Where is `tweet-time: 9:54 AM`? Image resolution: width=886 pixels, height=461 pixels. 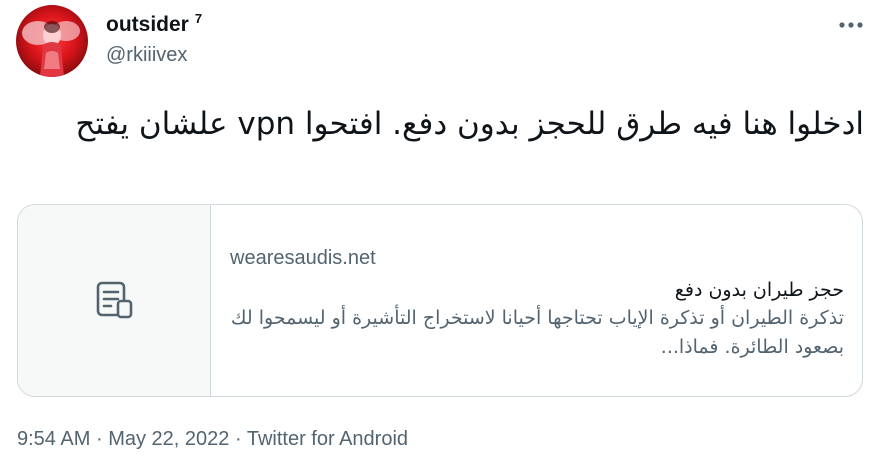 tweet-time: 9:54 AM is located at coordinates (53, 439).